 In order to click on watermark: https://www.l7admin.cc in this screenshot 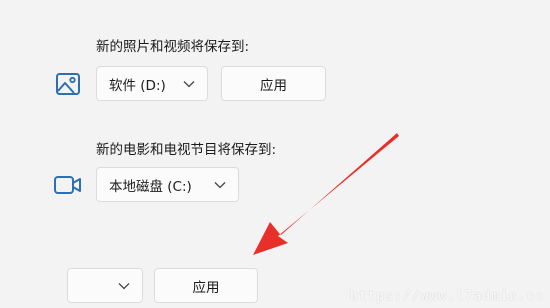, I will do `click(446, 296)`.